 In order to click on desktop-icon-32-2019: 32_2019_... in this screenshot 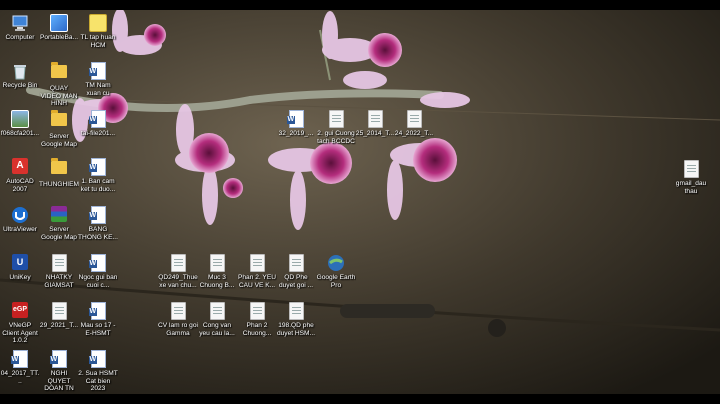, I will do `click(296, 124)`.